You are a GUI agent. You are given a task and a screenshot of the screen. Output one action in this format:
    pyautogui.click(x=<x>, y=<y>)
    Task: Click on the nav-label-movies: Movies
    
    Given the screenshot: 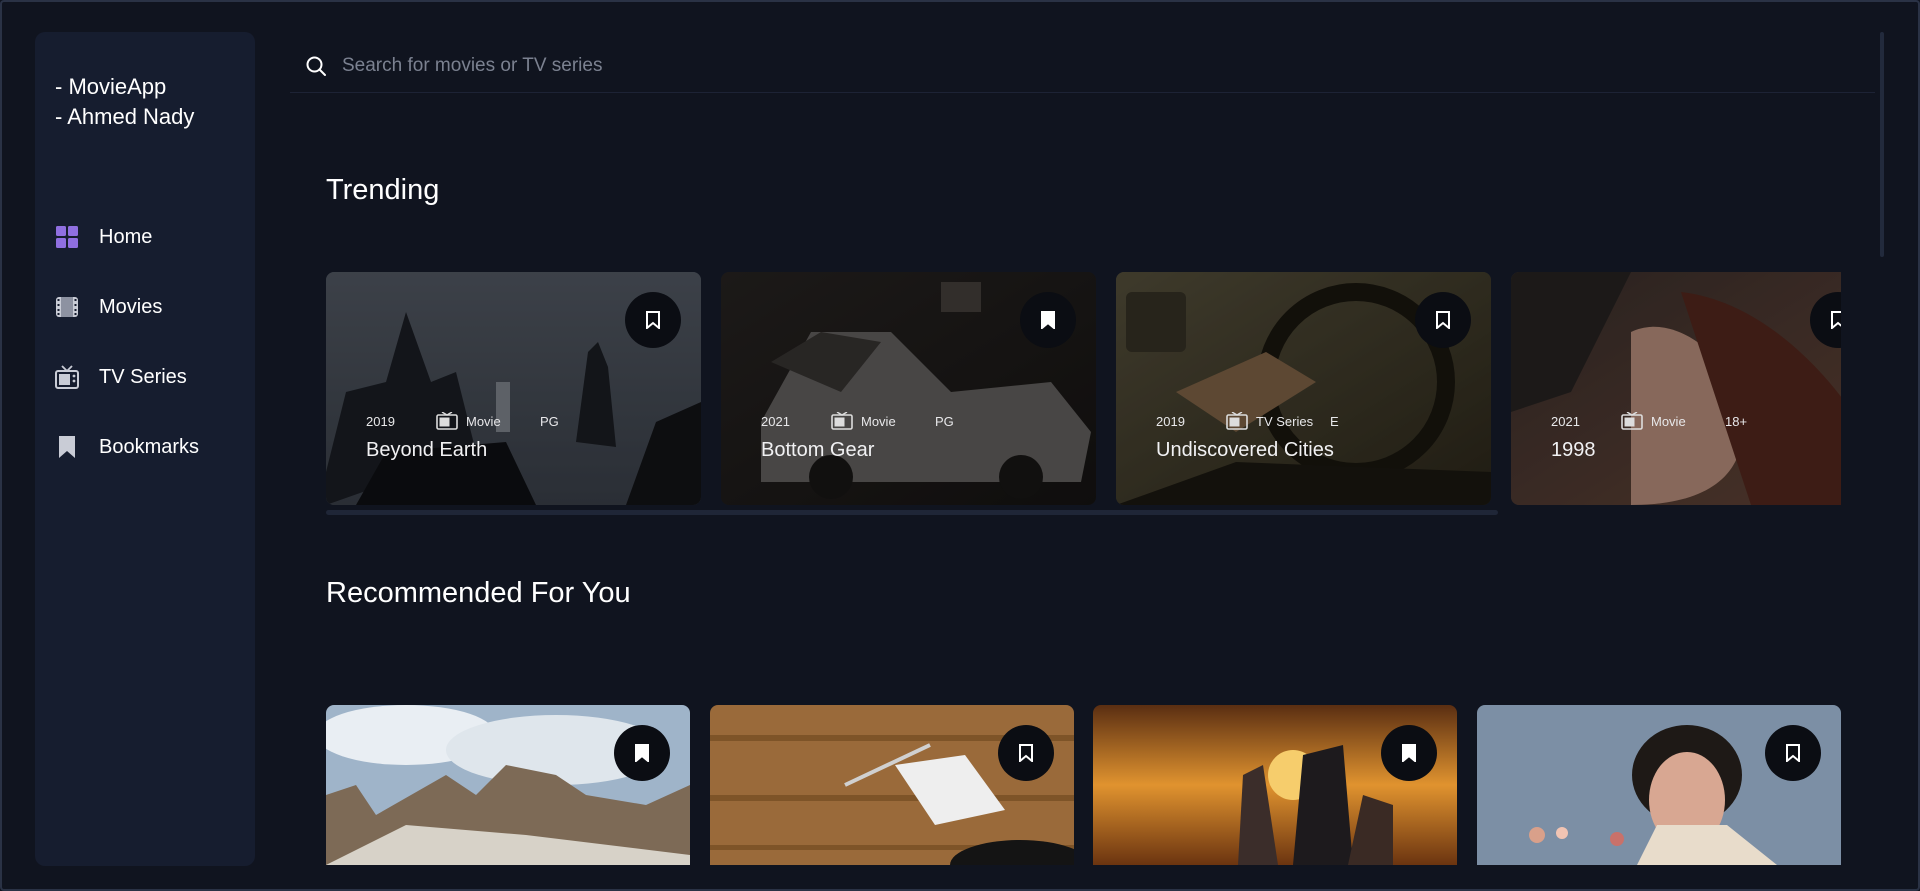 What is the action you would take?
    pyautogui.click(x=131, y=306)
    